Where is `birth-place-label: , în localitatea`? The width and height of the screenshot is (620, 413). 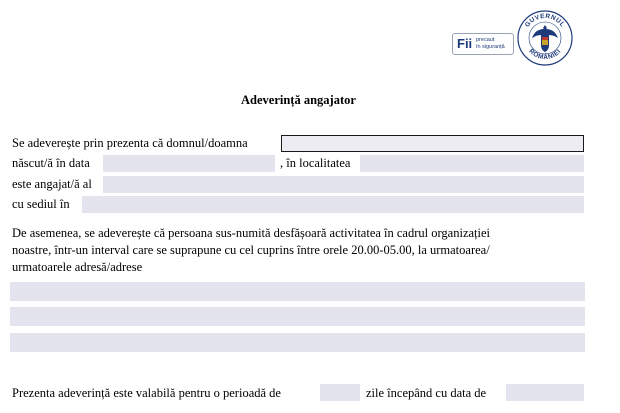 birth-place-label: , în localitatea is located at coordinates (315, 163).